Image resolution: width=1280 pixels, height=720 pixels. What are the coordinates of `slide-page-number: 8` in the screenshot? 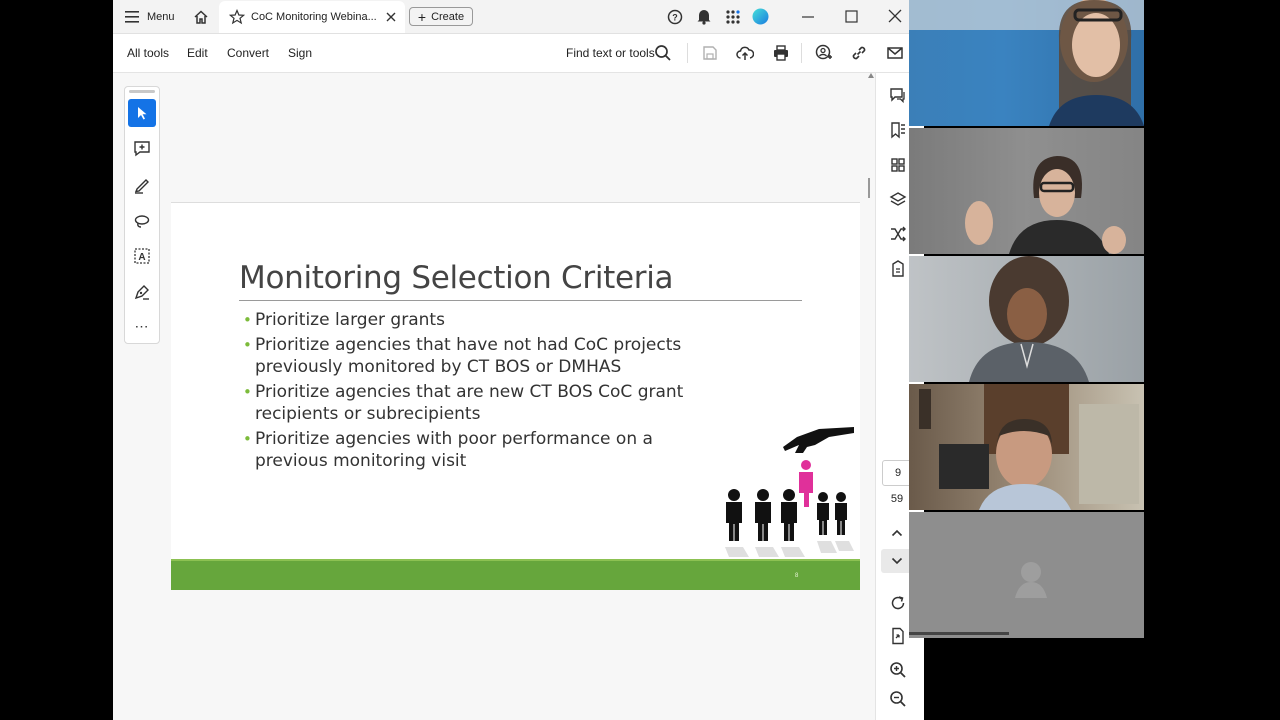 It's located at (797, 576).